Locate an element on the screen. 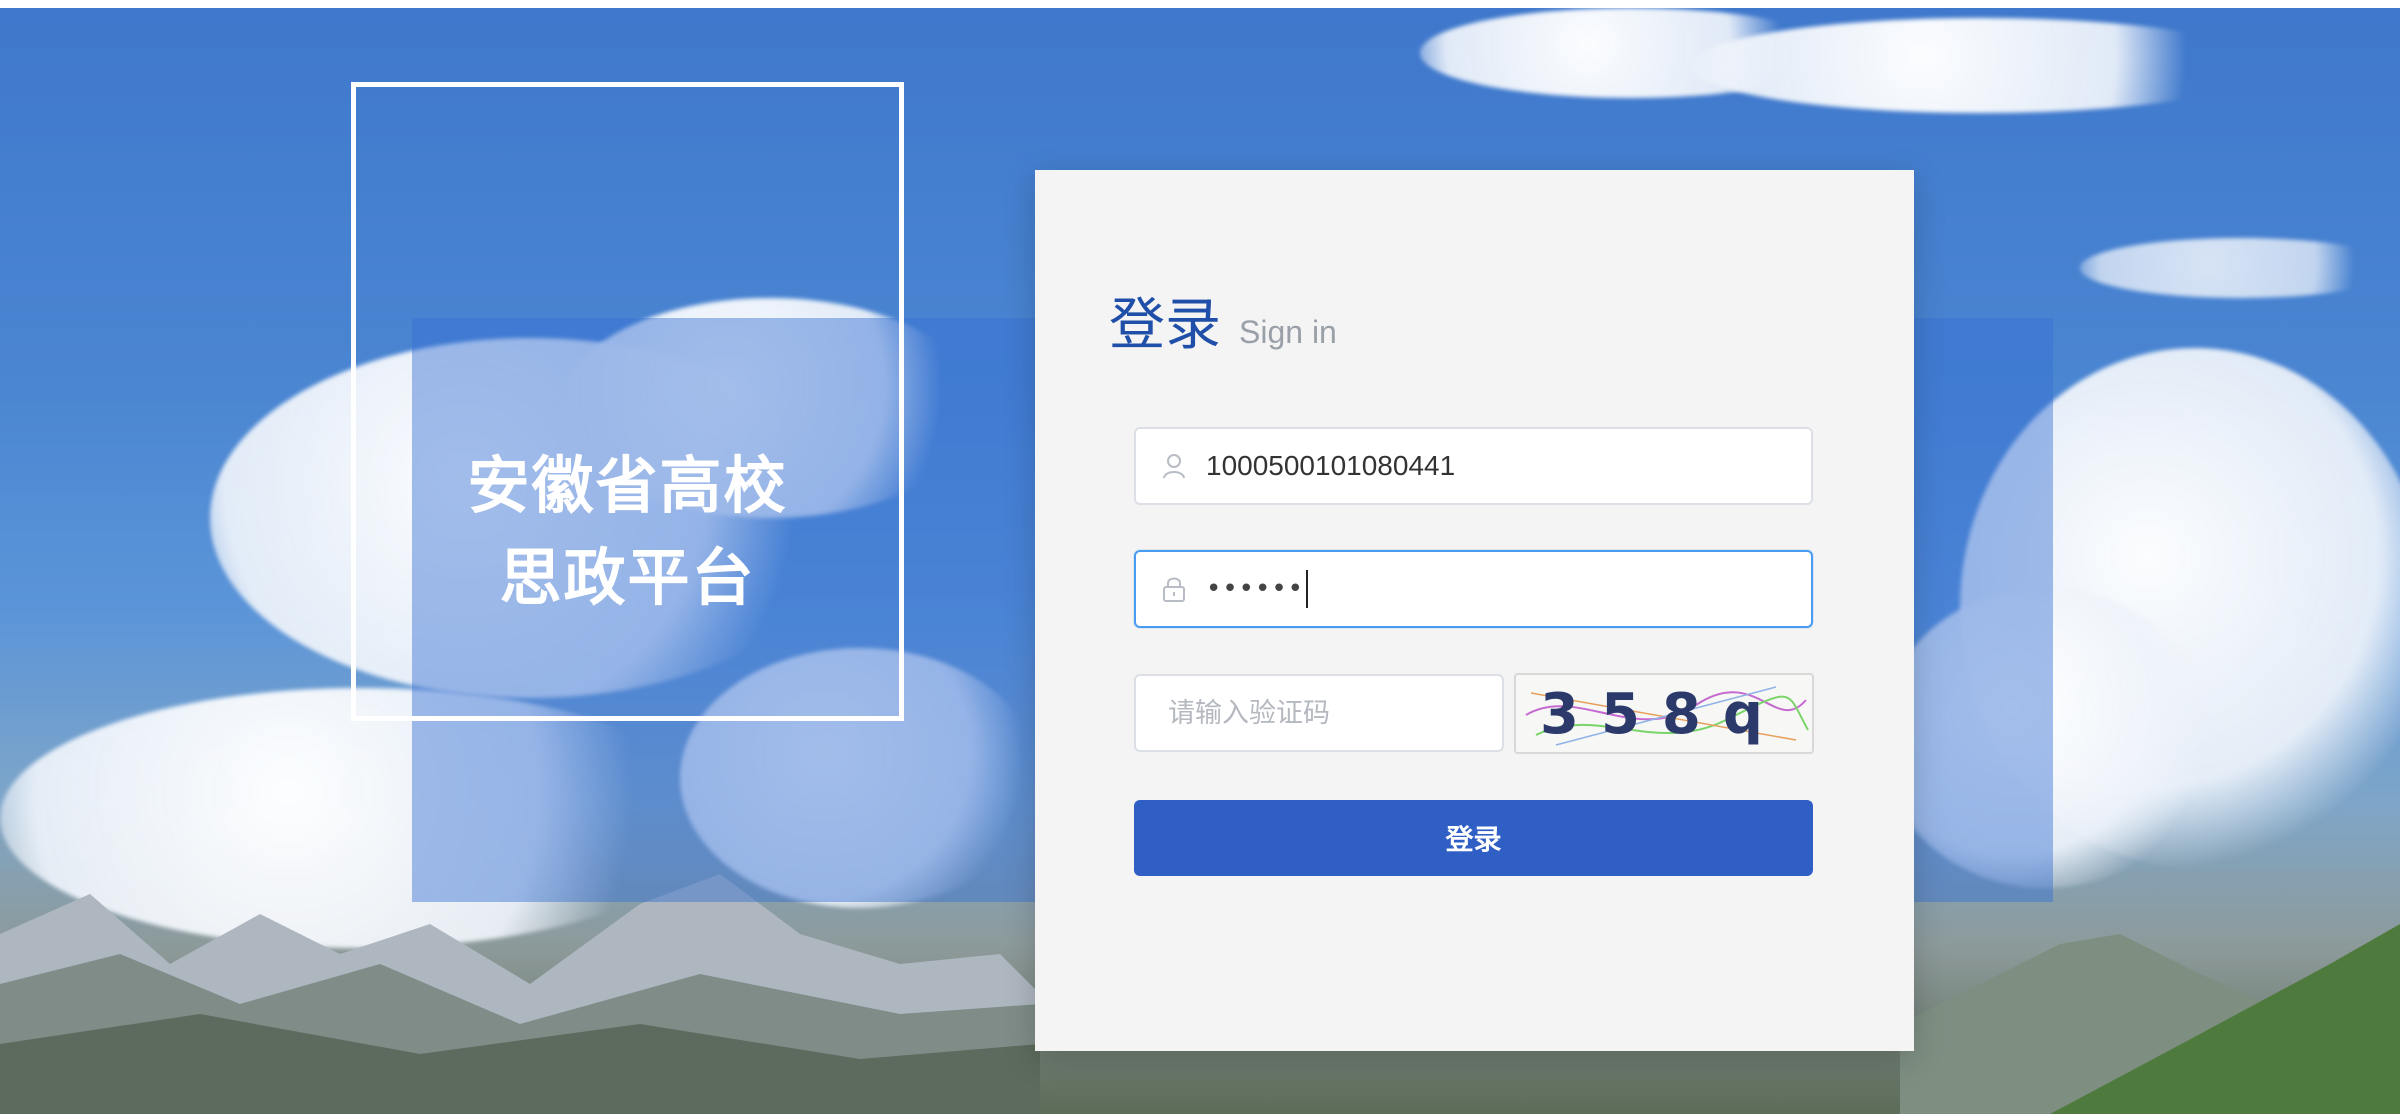 This screenshot has width=2400, height=1114. text-caret is located at coordinates (1307, 589).